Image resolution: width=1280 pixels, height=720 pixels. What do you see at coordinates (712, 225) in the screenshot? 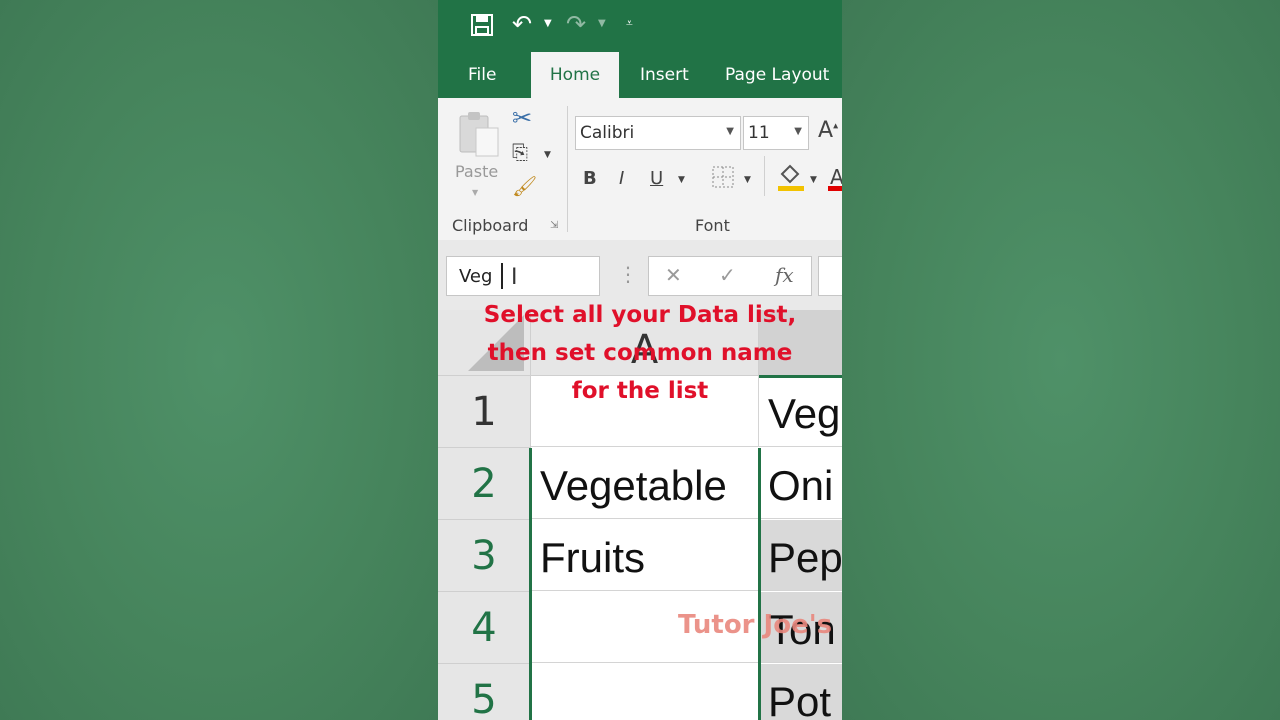
I see `font-group-label: Font` at bounding box center [712, 225].